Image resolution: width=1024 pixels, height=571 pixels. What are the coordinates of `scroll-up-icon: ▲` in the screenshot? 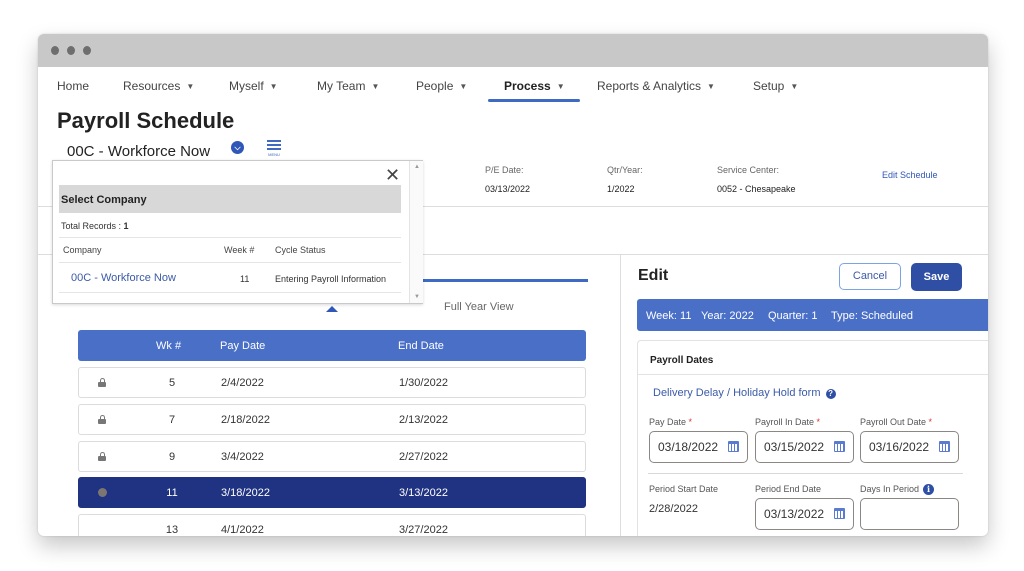 It's located at (417, 167).